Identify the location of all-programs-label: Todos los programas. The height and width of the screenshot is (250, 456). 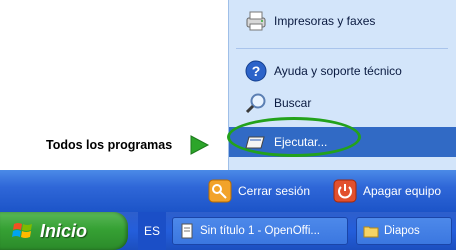
(109, 145).